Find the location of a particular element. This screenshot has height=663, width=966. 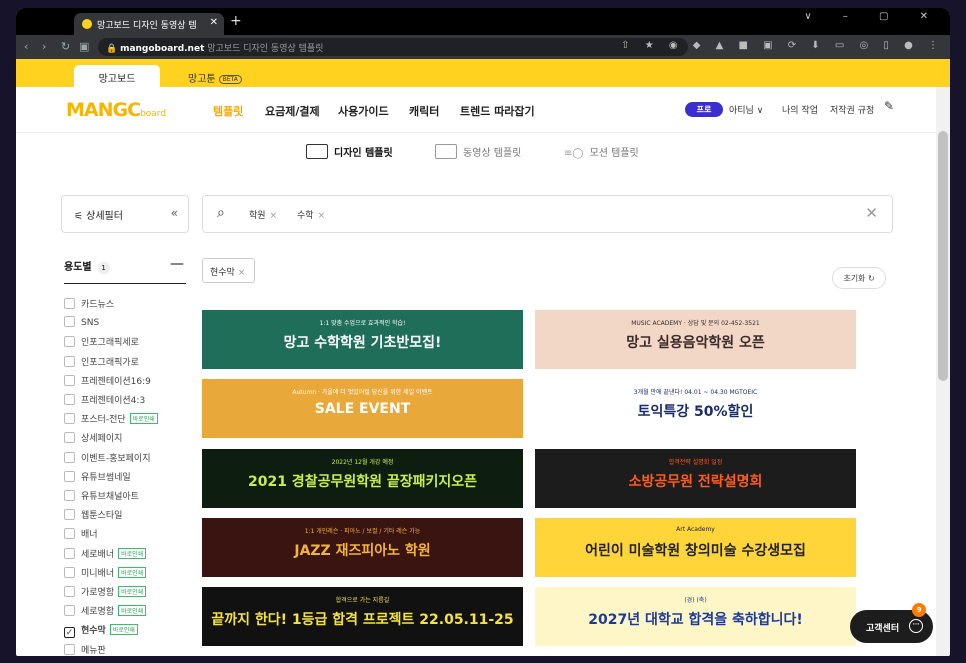

detail-filter-button: ⚟ 상세필터 « is located at coordinates (125, 214).